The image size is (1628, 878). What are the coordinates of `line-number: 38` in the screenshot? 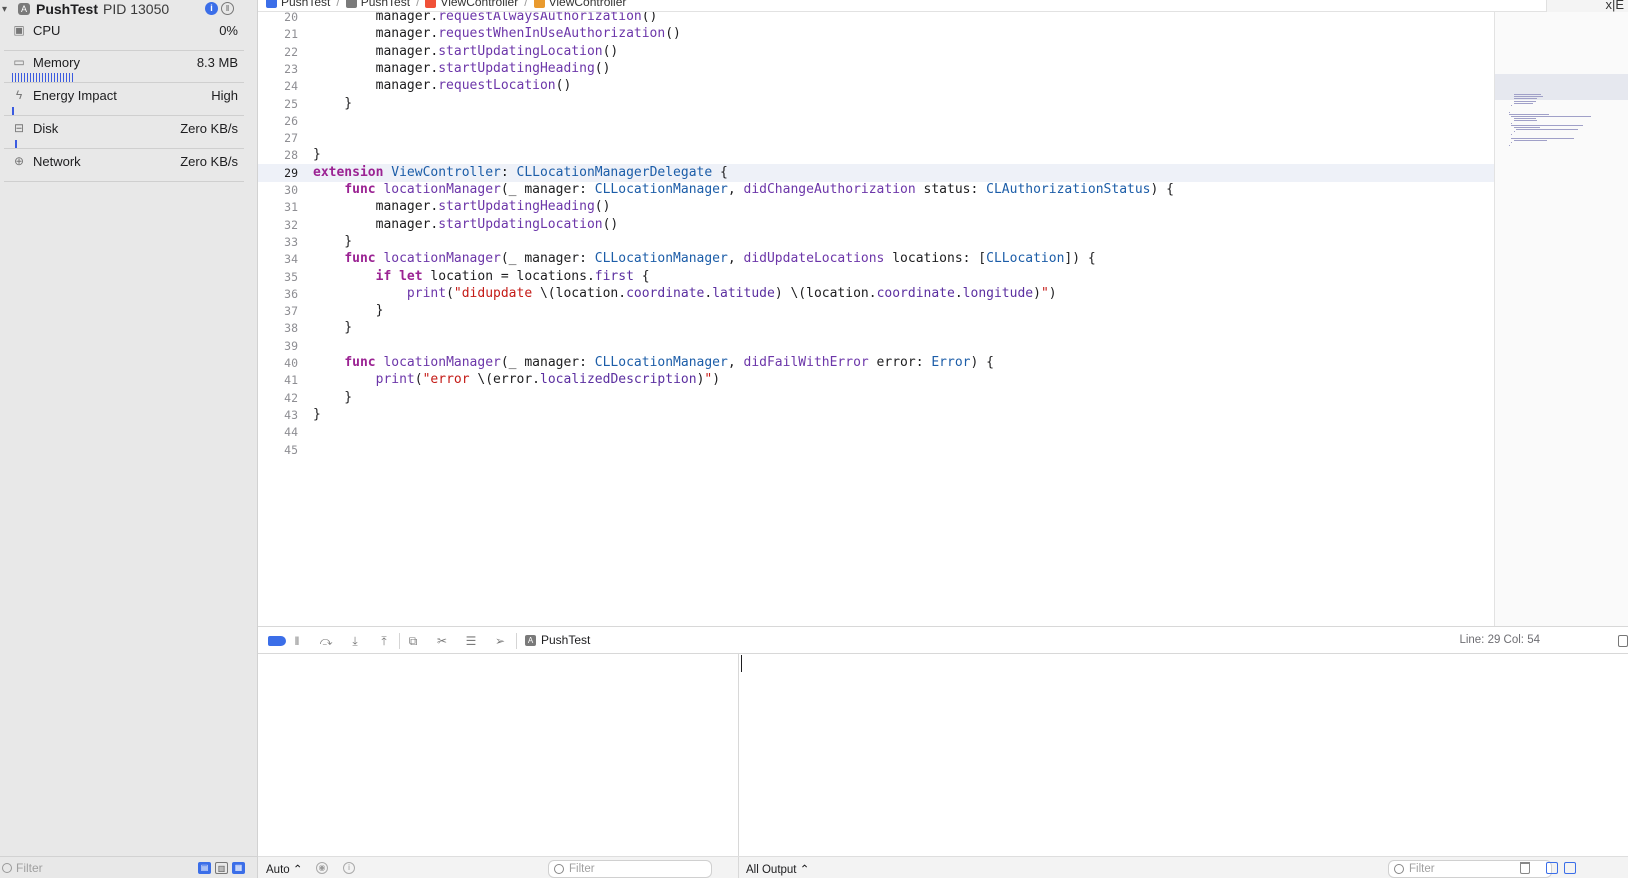 It's located at (278, 328).